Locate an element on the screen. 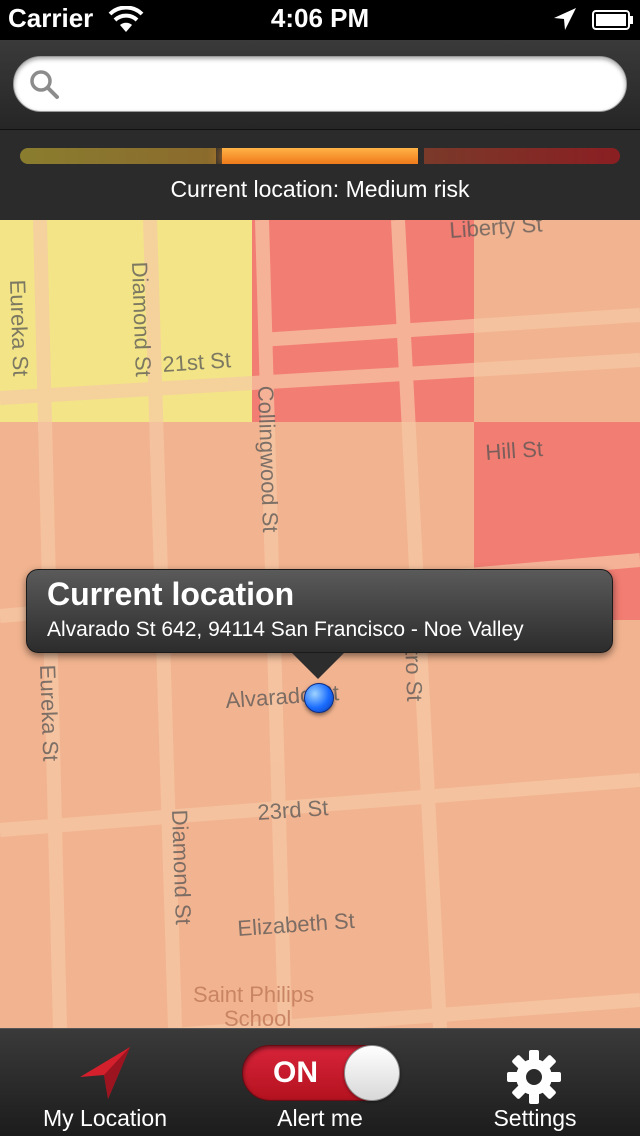 The image size is (640, 1136). risk-segment-medium is located at coordinates (320, 156).